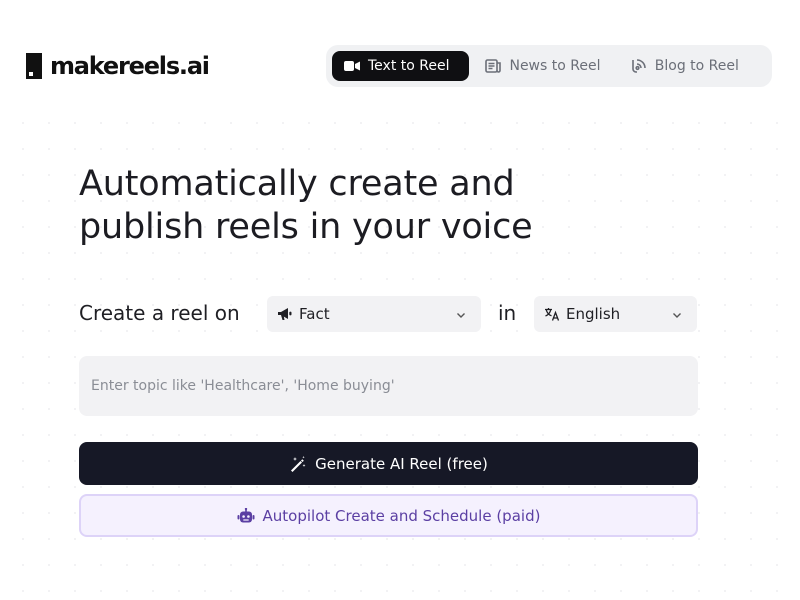  I want to click on video-camera-icon, so click(352, 66).